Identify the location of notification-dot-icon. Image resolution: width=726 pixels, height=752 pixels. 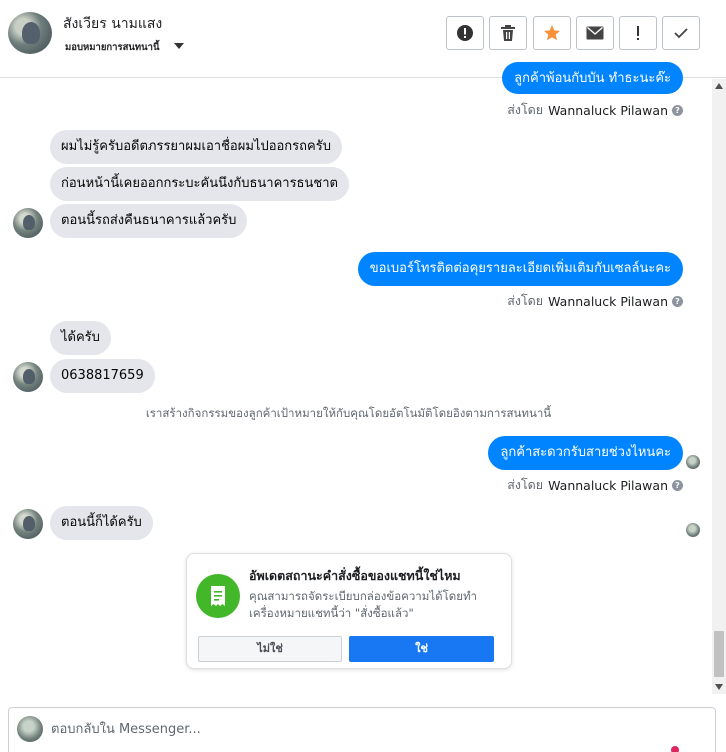
(675, 749).